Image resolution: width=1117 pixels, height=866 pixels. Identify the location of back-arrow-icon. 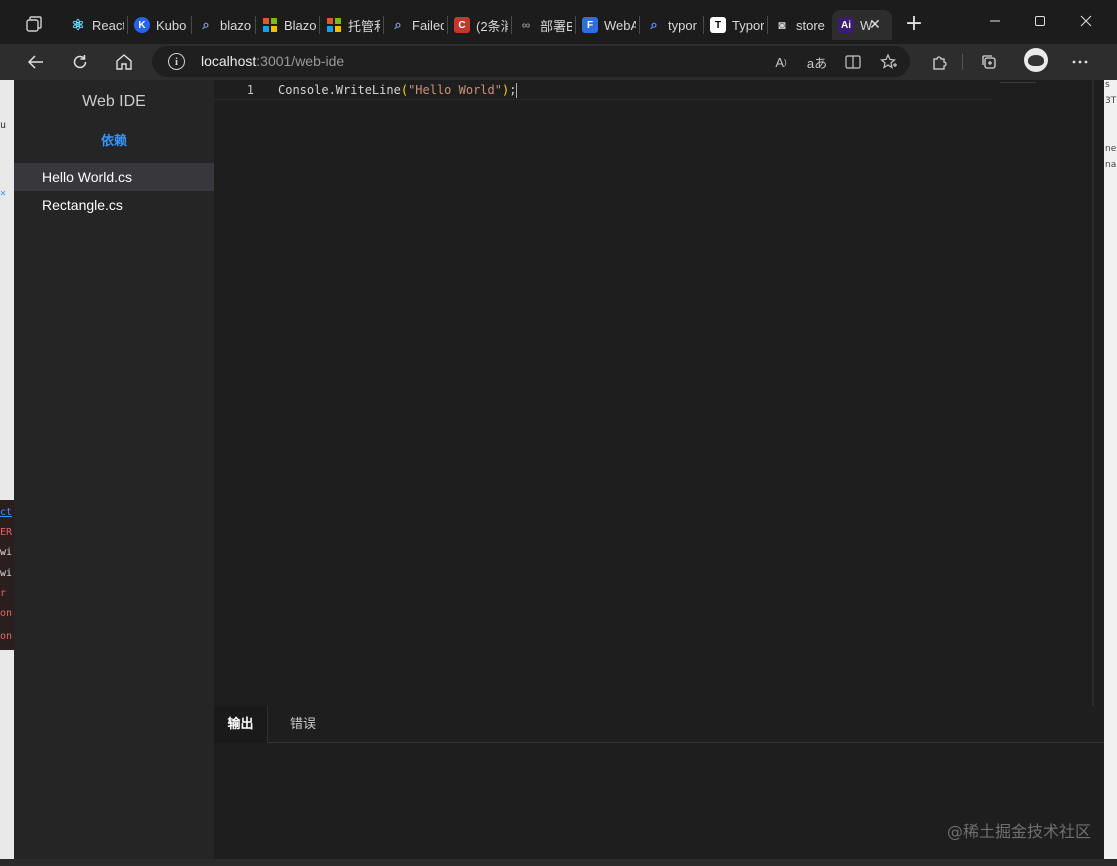
(35, 62).